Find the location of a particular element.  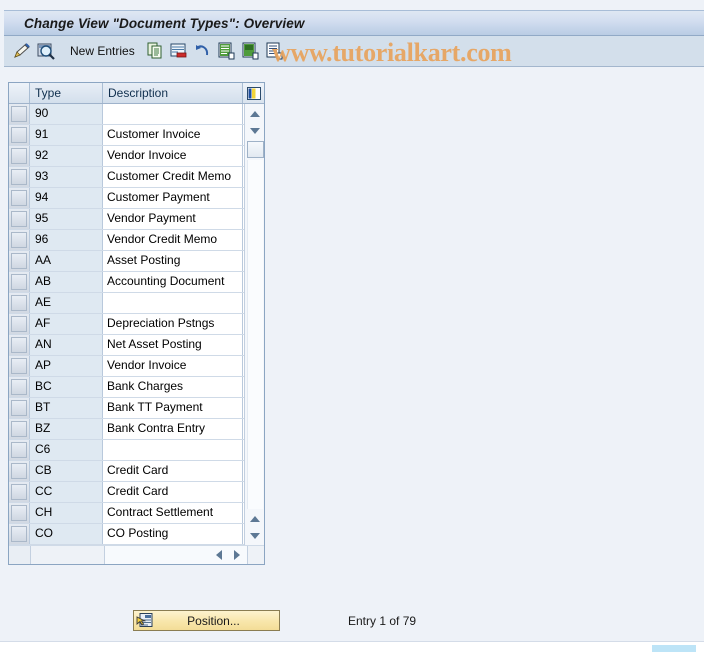

table-row: CC Credit Card is located at coordinates (126, 492).